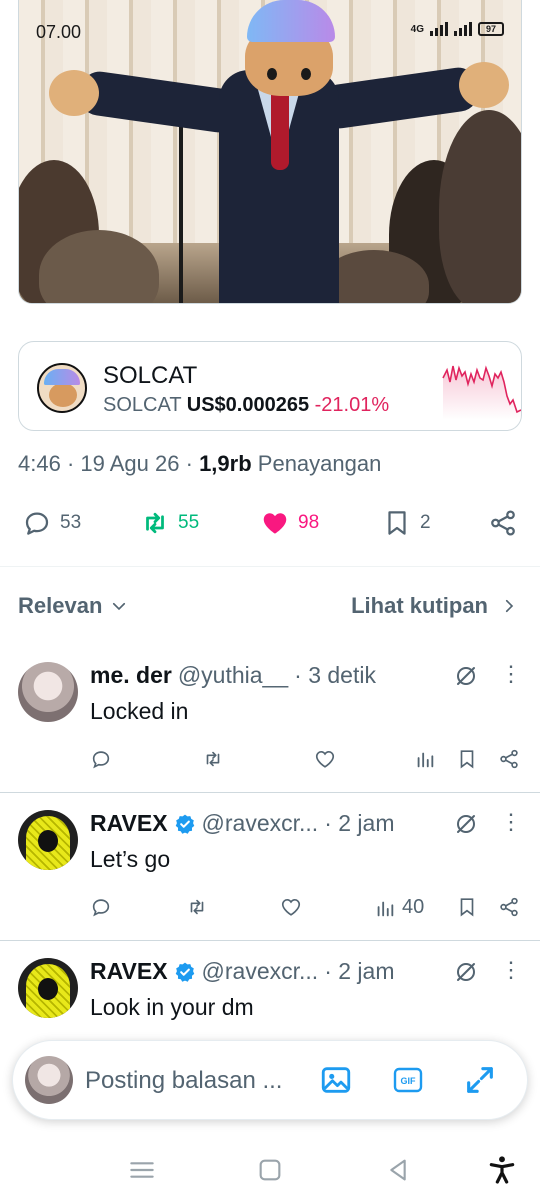  What do you see at coordinates (270, 30) in the screenshot?
I see `status-bar: 07.00 4G 97` at bounding box center [270, 30].